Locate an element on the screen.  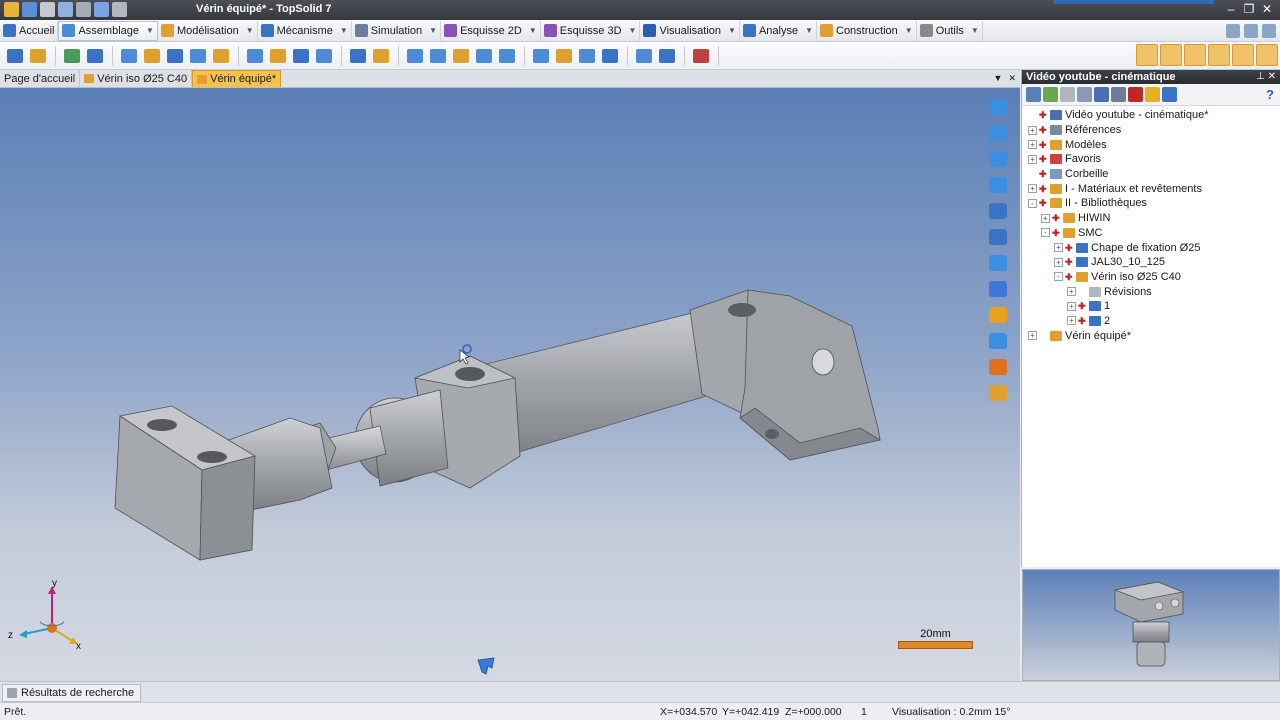
menu-accueil: Accueil is located at coordinates (29, 30).